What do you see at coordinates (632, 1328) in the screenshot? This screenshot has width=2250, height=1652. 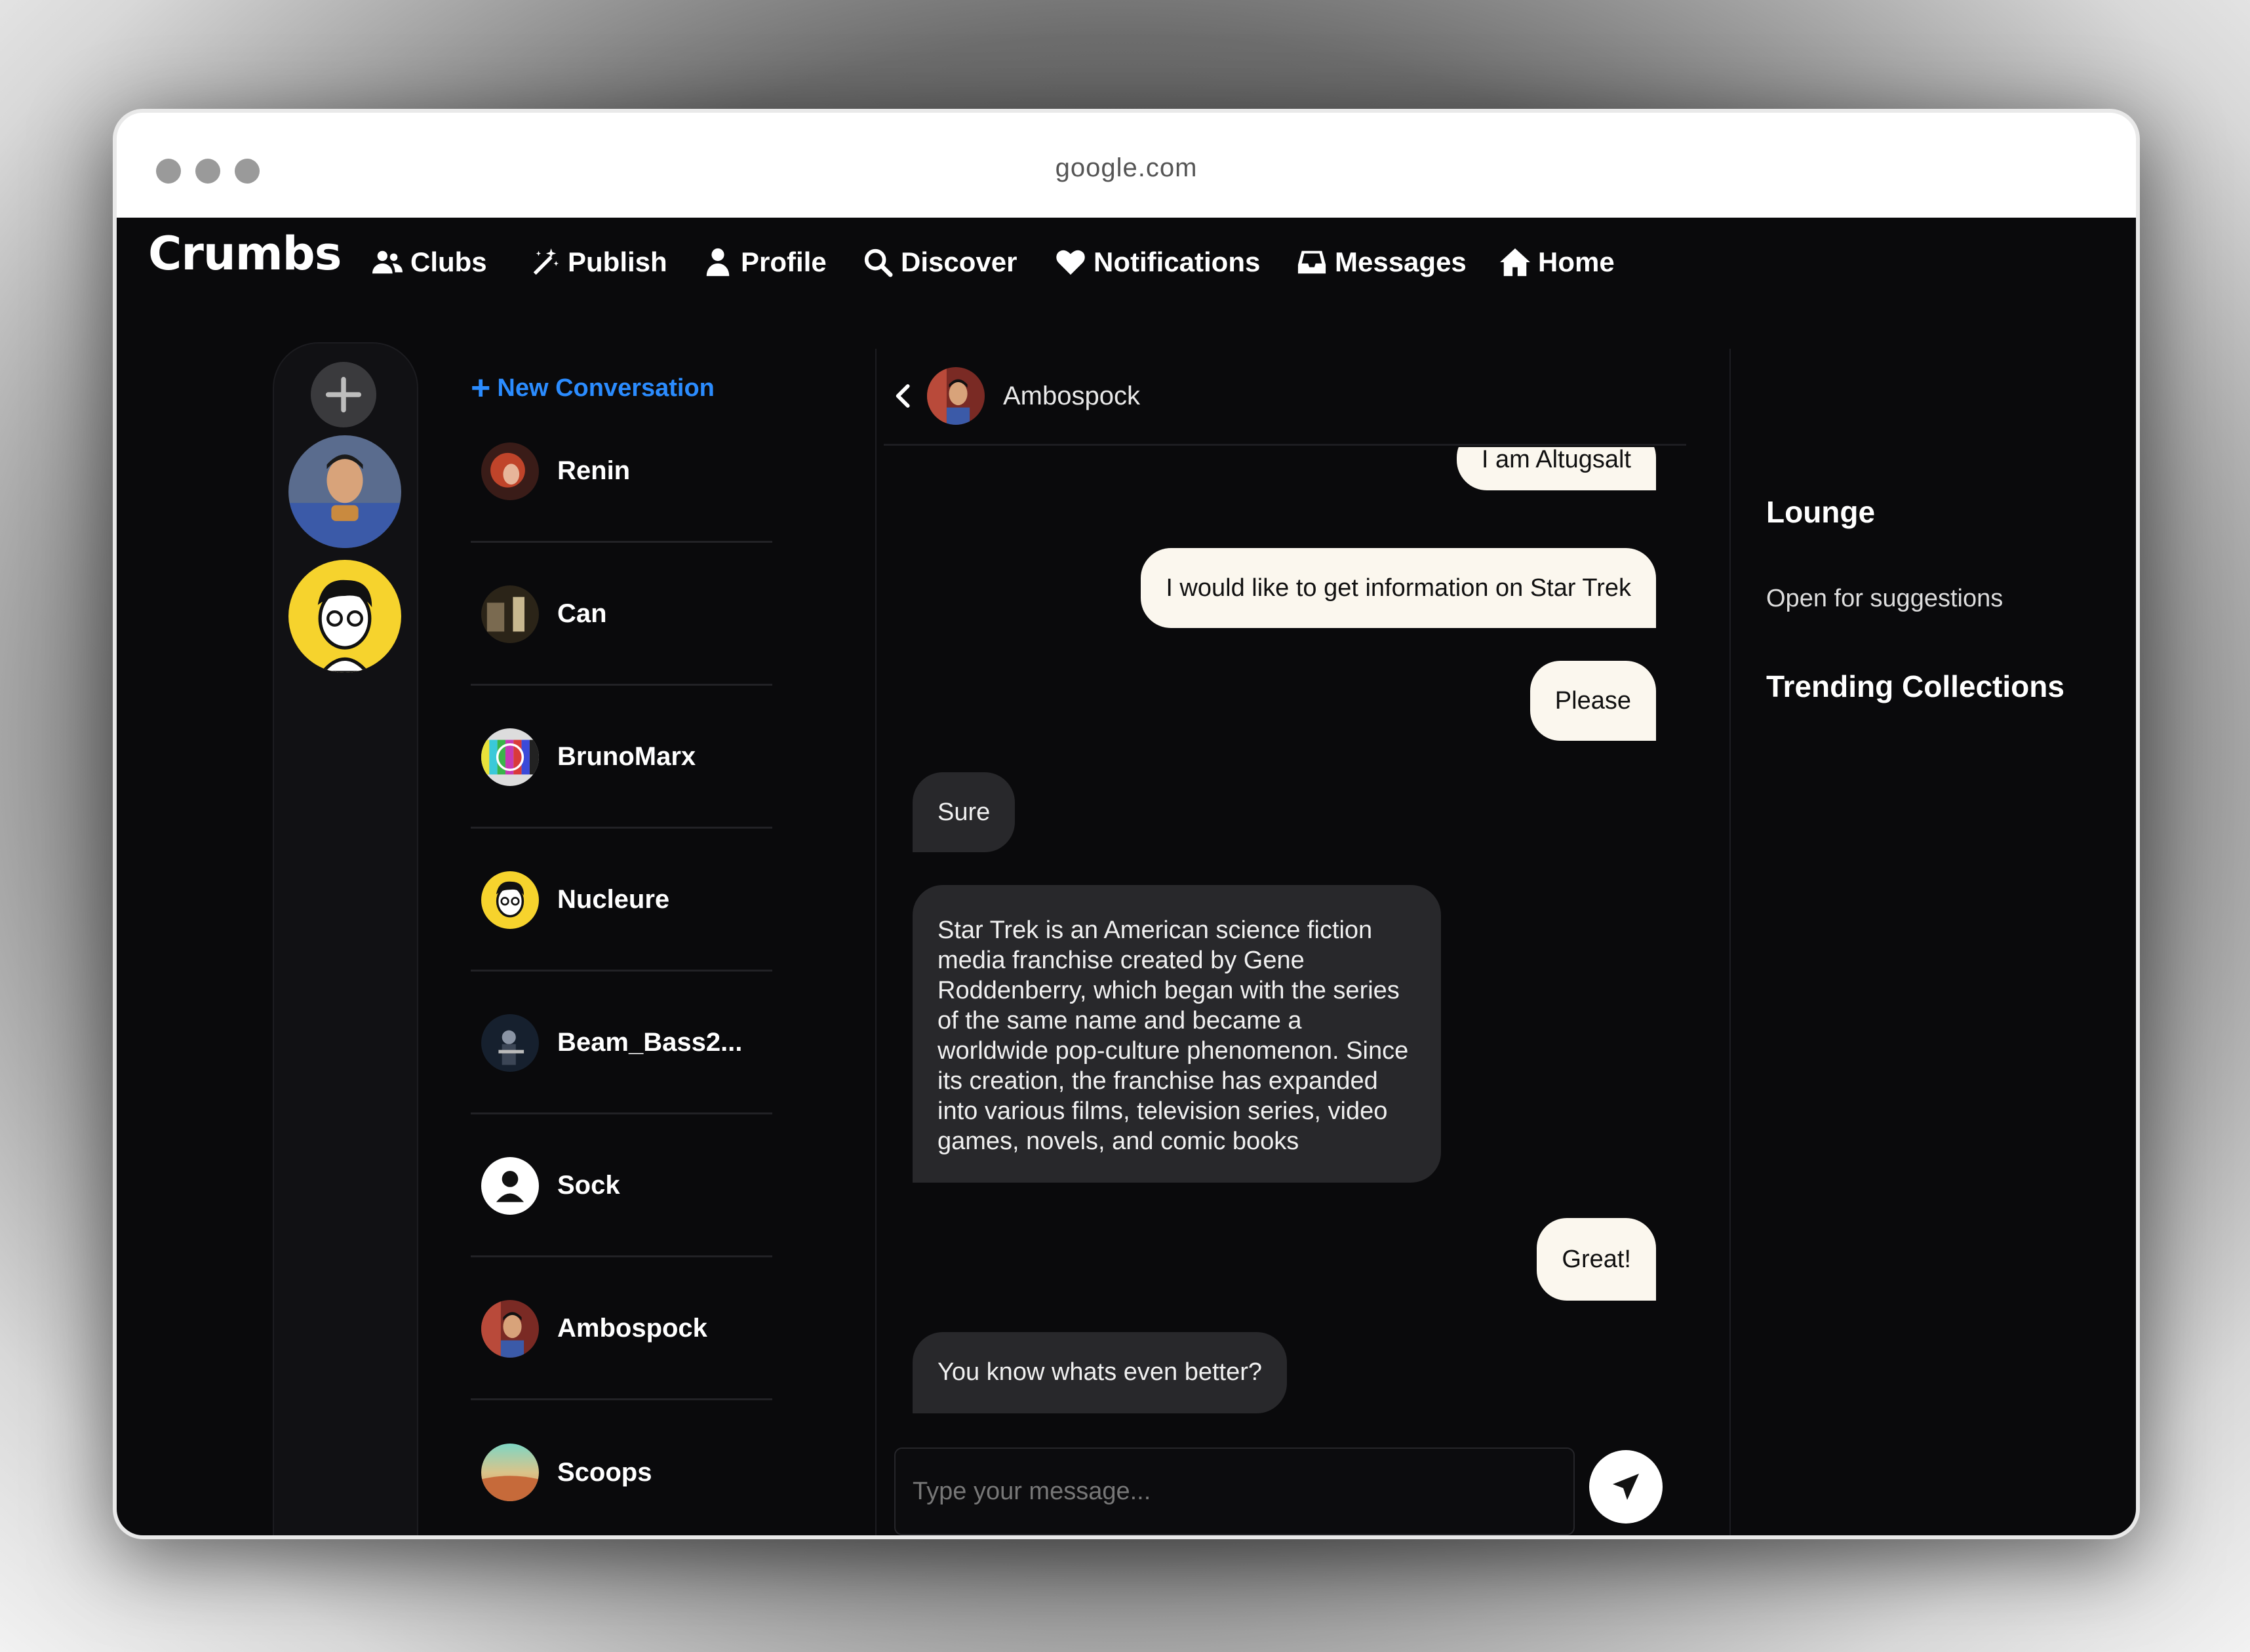 I see `conversation-name: Ambospock` at bounding box center [632, 1328].